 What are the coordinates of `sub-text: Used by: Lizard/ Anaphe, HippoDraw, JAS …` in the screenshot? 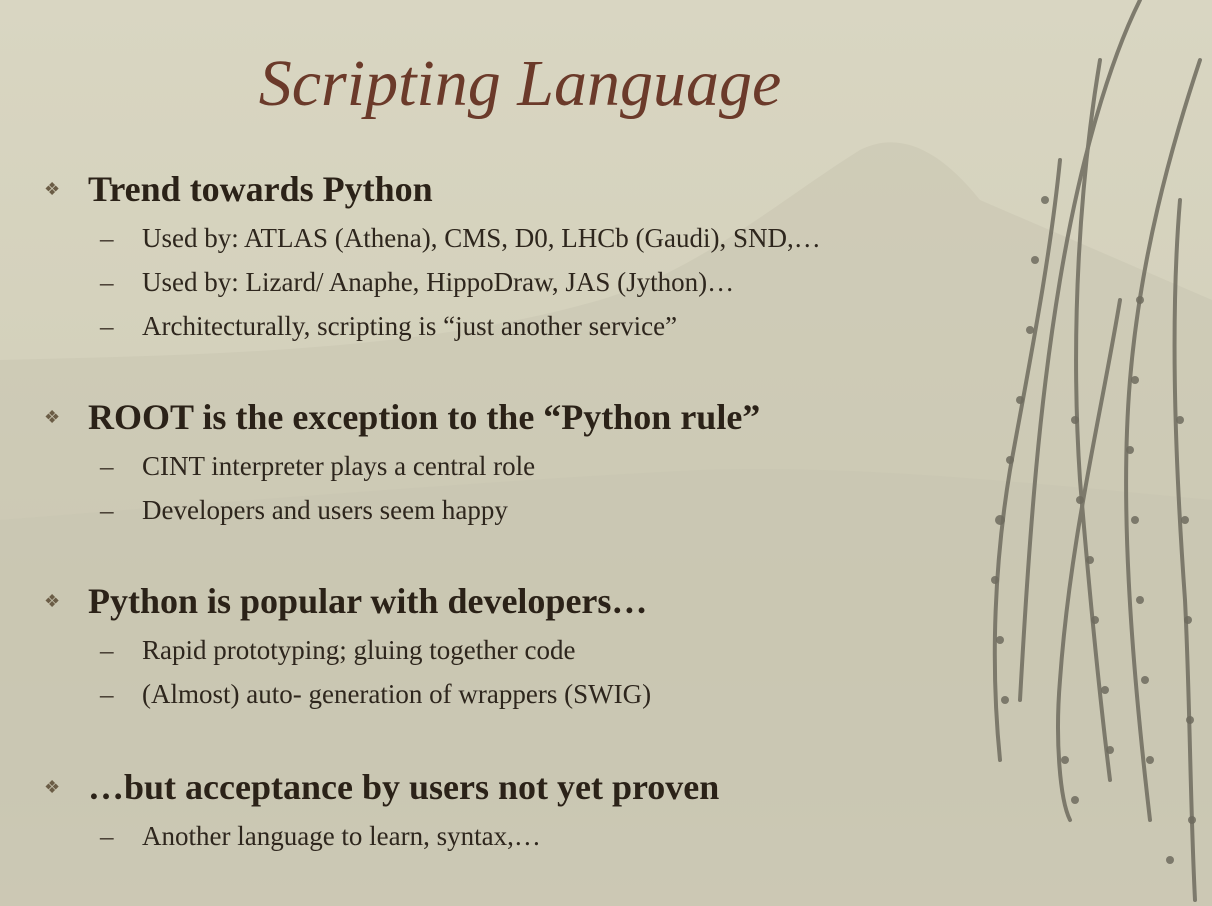 It's located at (438, 282).